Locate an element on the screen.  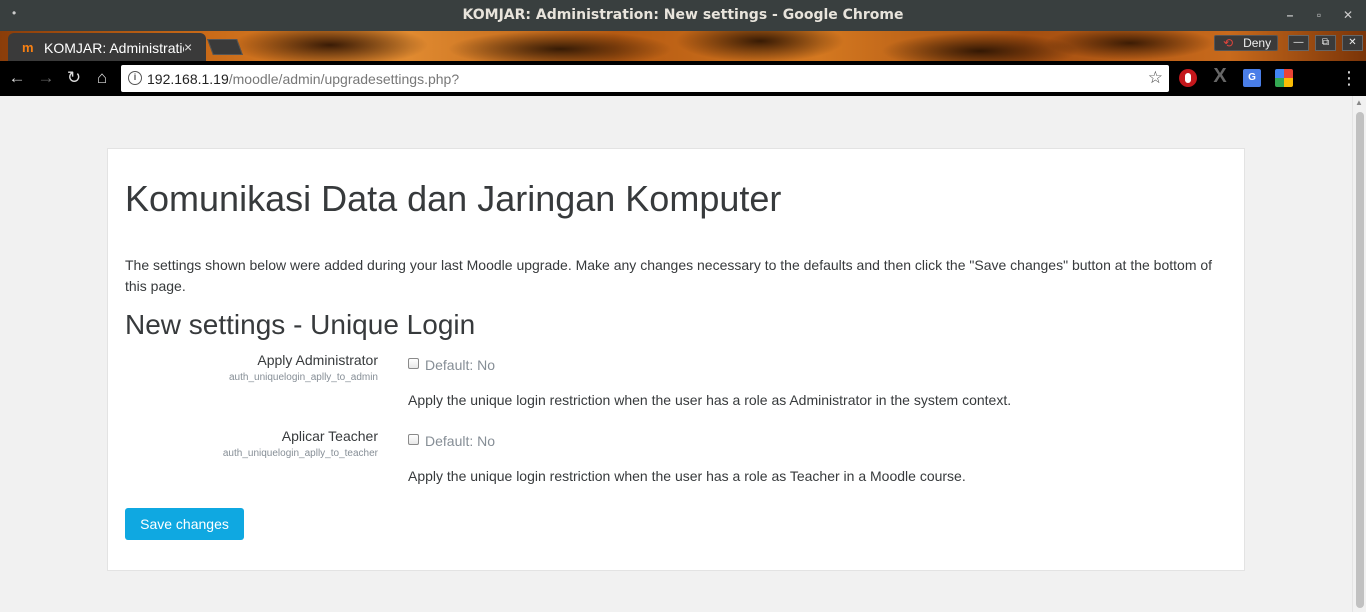
window-close-button: ✕ is located at coordinates (1348, 15).